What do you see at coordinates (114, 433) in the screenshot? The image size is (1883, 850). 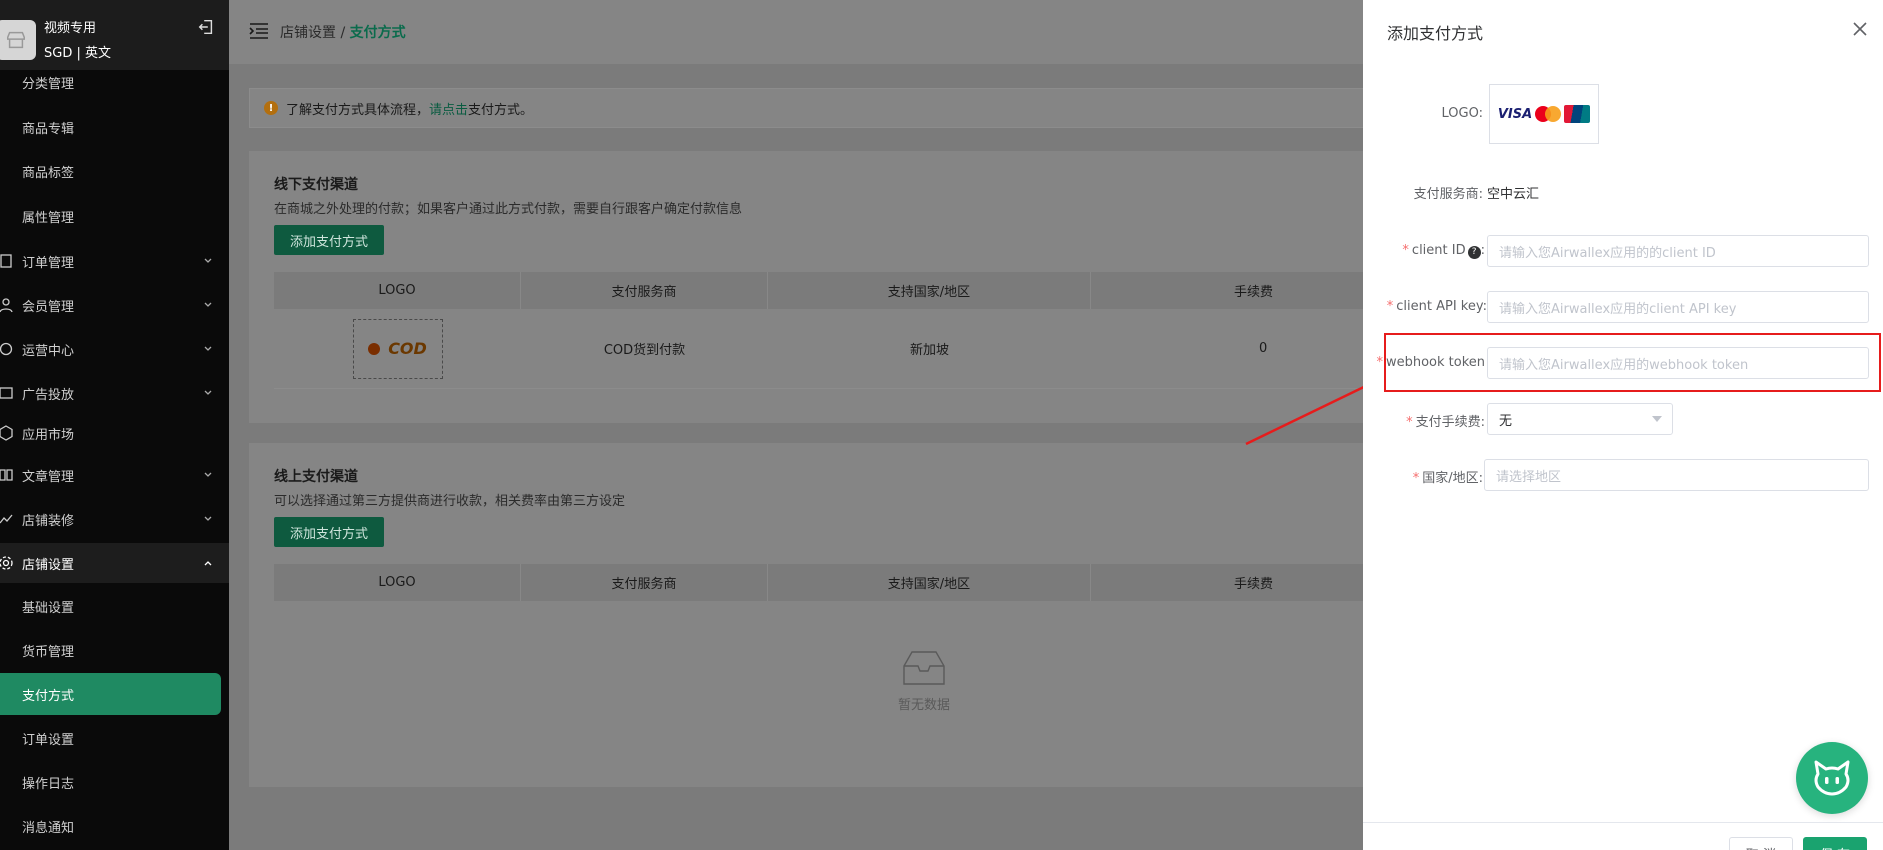 I see `sidebar-item-app-market: 应用市场` at bounding box center [114, 433].